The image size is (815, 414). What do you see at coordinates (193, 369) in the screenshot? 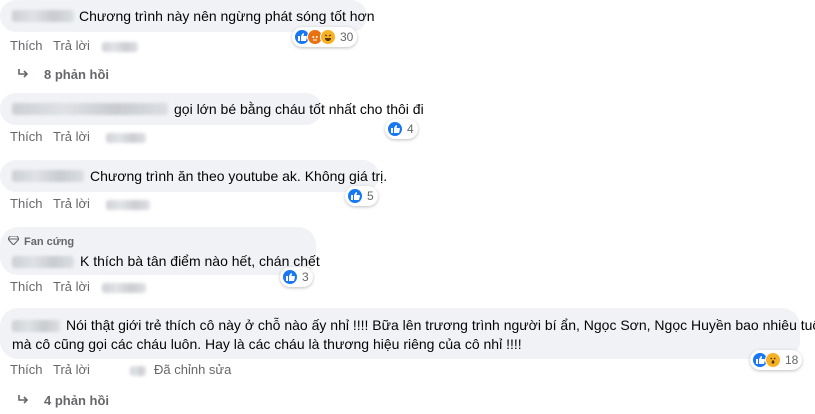
I see `edited-label: Đã chỉnh sửa` at bounding box center [193, 369].